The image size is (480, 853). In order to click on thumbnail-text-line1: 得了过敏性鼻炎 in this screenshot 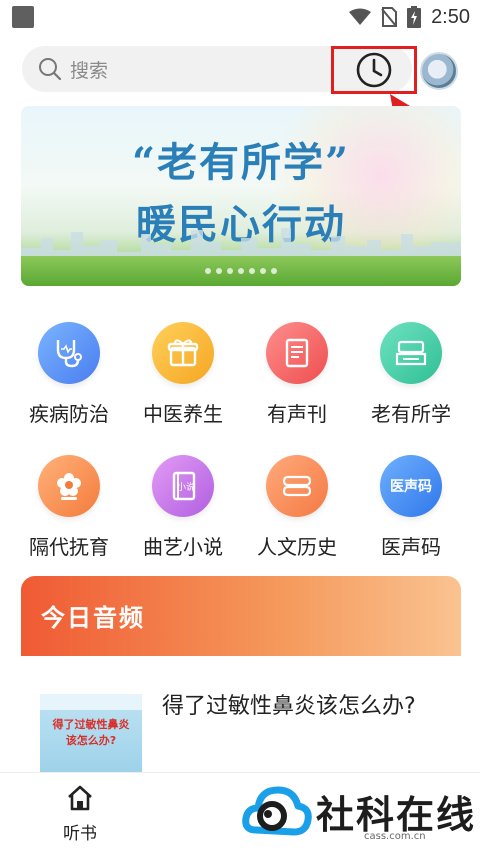, I will do `click(91, 724)`.